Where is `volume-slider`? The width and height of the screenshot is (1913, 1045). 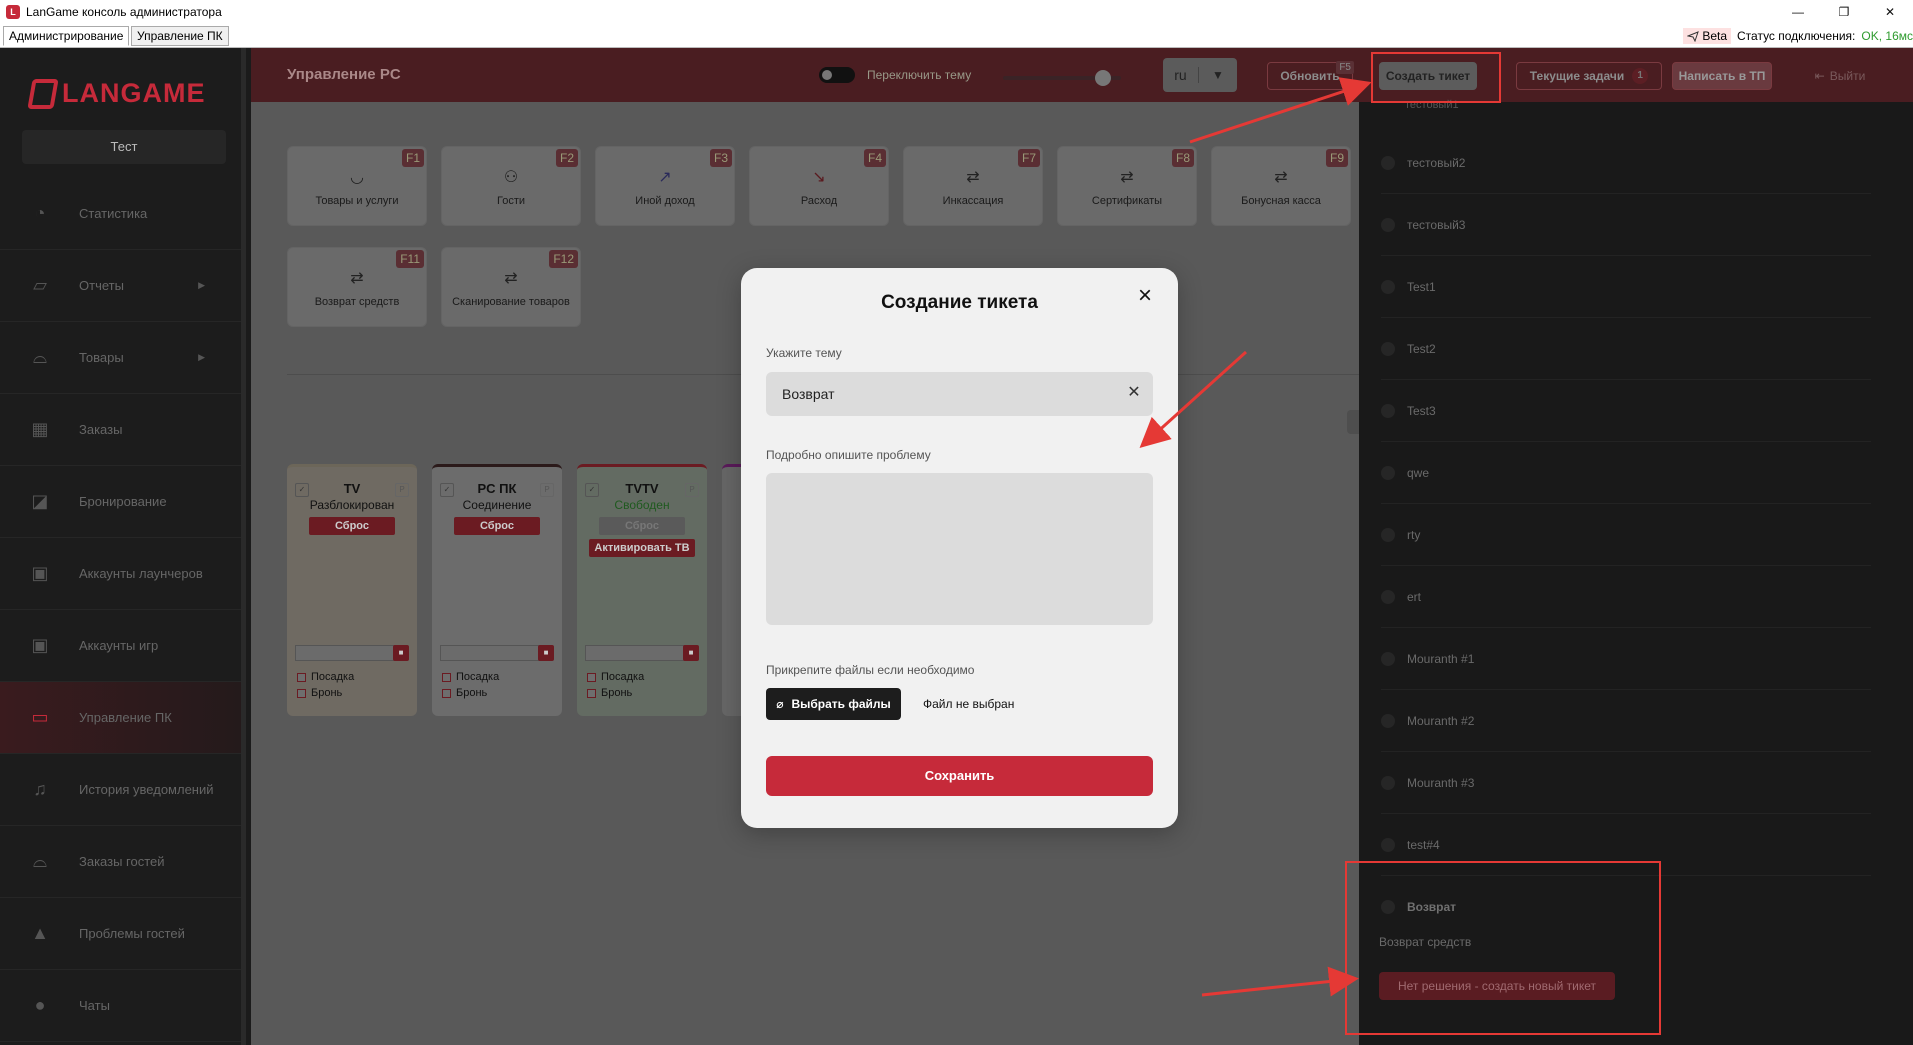
volume-slider is located at coordinates (1062, 78).